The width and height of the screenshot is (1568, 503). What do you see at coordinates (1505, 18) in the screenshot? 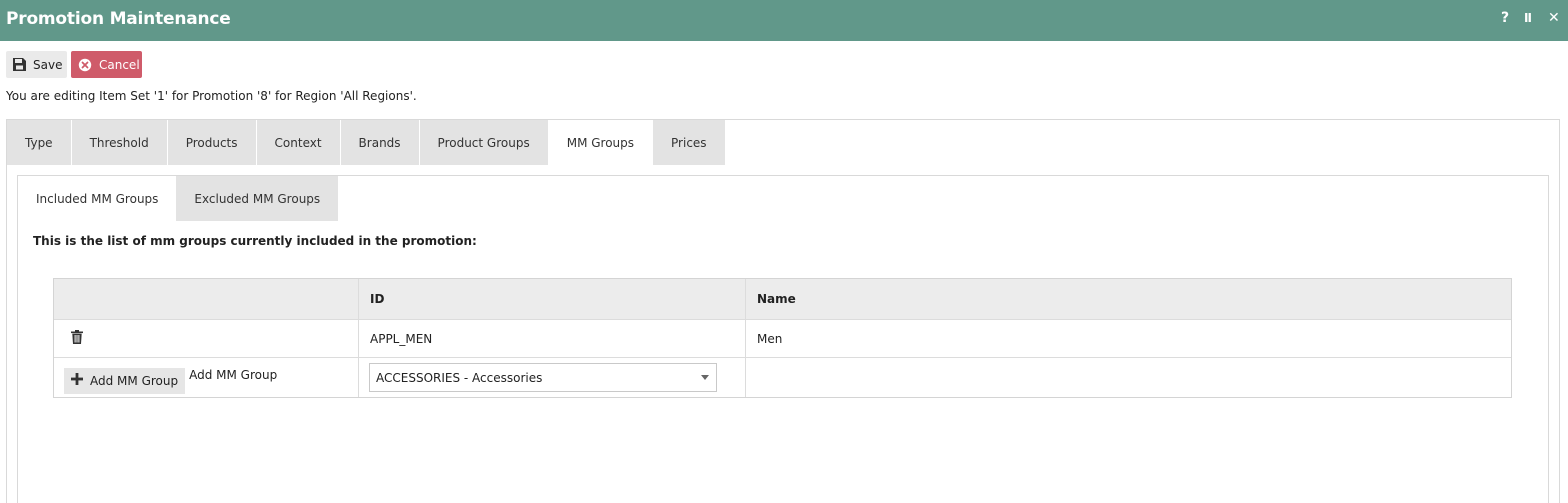
I see `help-icon: ?` at bounding box center [1505, 18].